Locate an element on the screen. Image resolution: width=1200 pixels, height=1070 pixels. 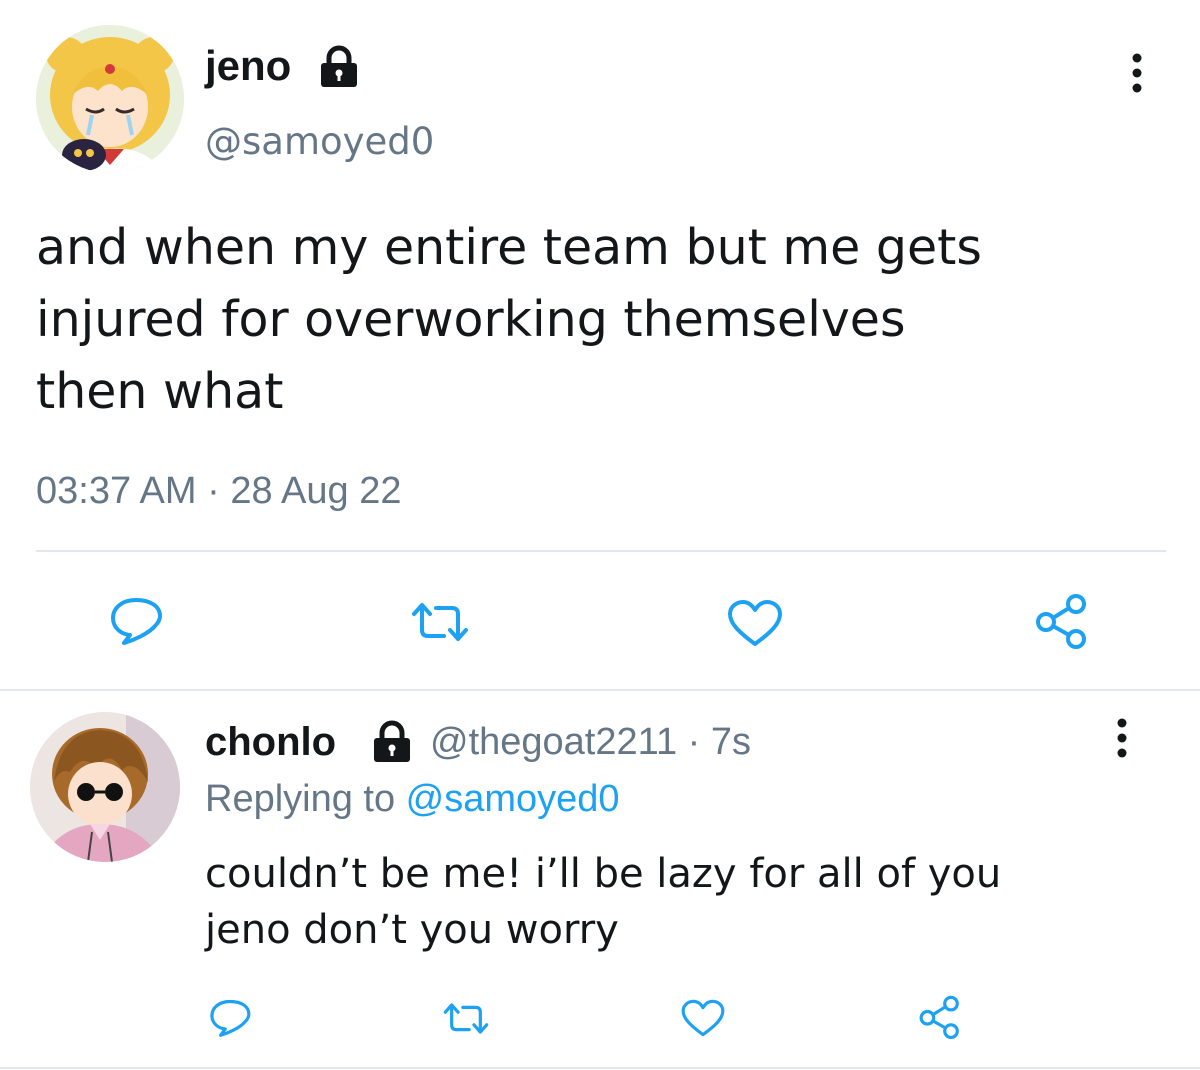
replying-prefix: Replying to is located at coordinates (305, 799).